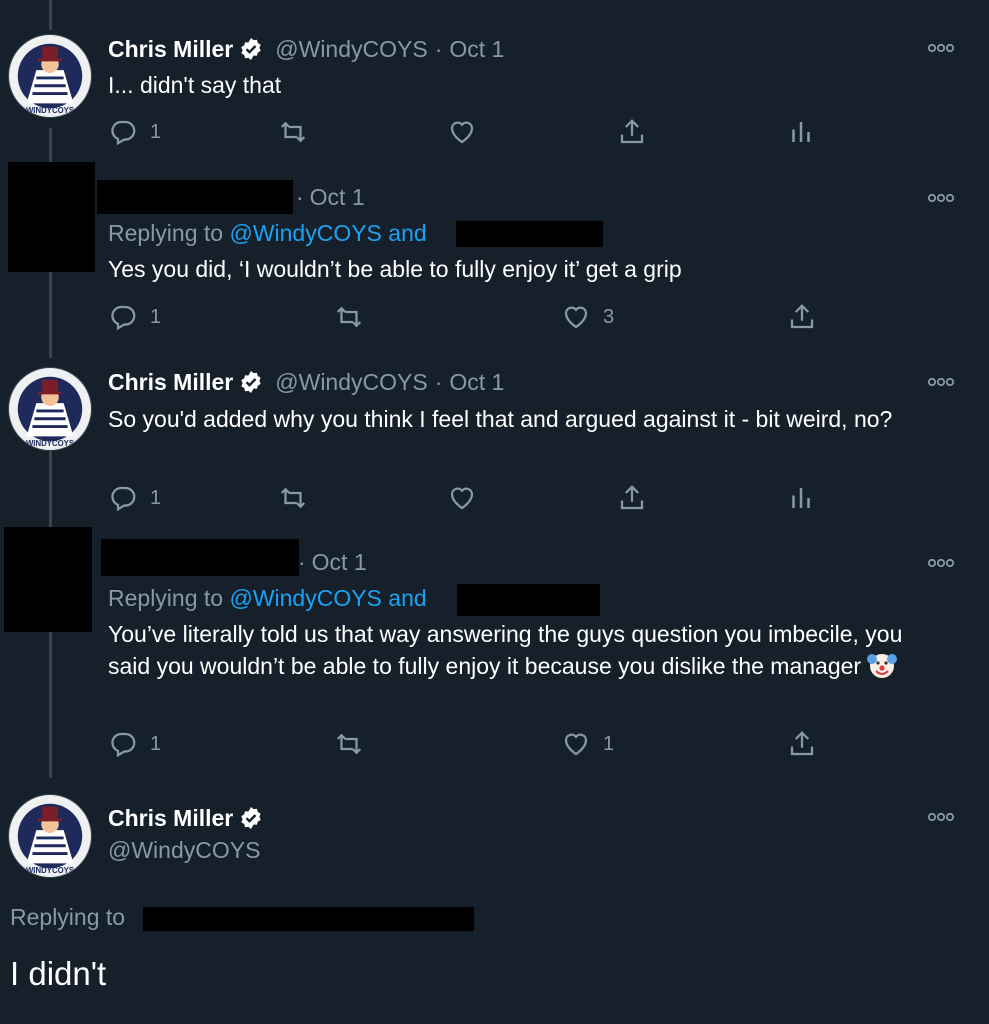 This screenshot has height=1024, width=989. What do you see at coordinates (609, 743) in the screenshot?
I see `like-count: 1` at bounding box center [609, 743].